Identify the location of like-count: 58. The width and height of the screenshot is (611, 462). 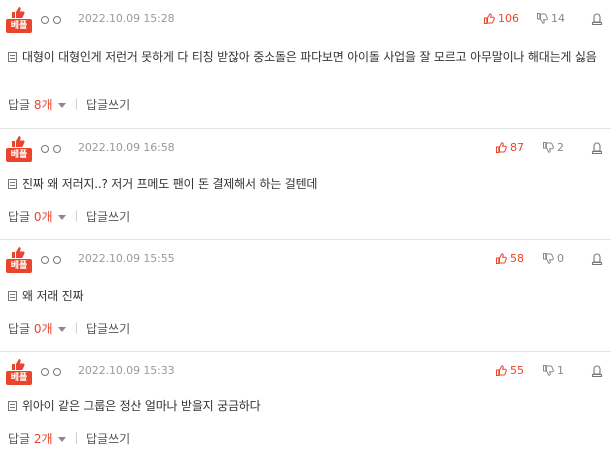
(517, 258).